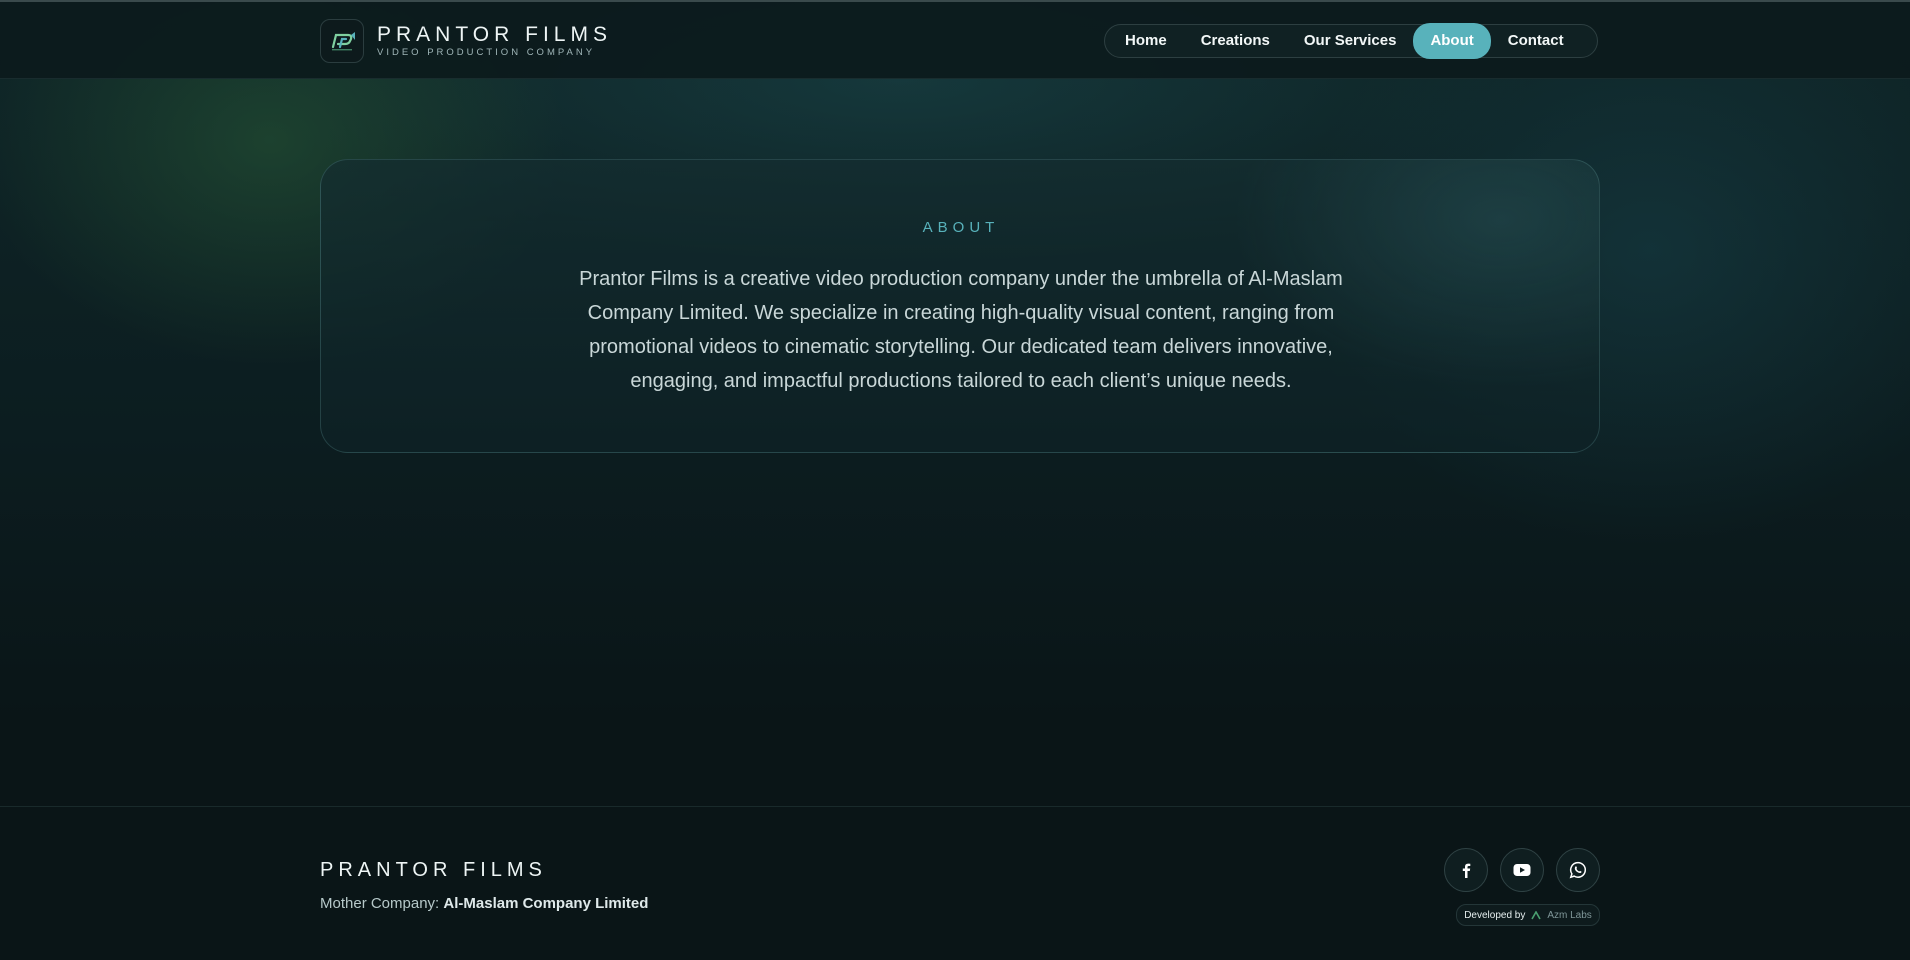 This screenshot has width=1910, height=960. Describe the element at coordinates (1569, 915) in the screenshot. I see `developer-name: Azm Labs` at that location.